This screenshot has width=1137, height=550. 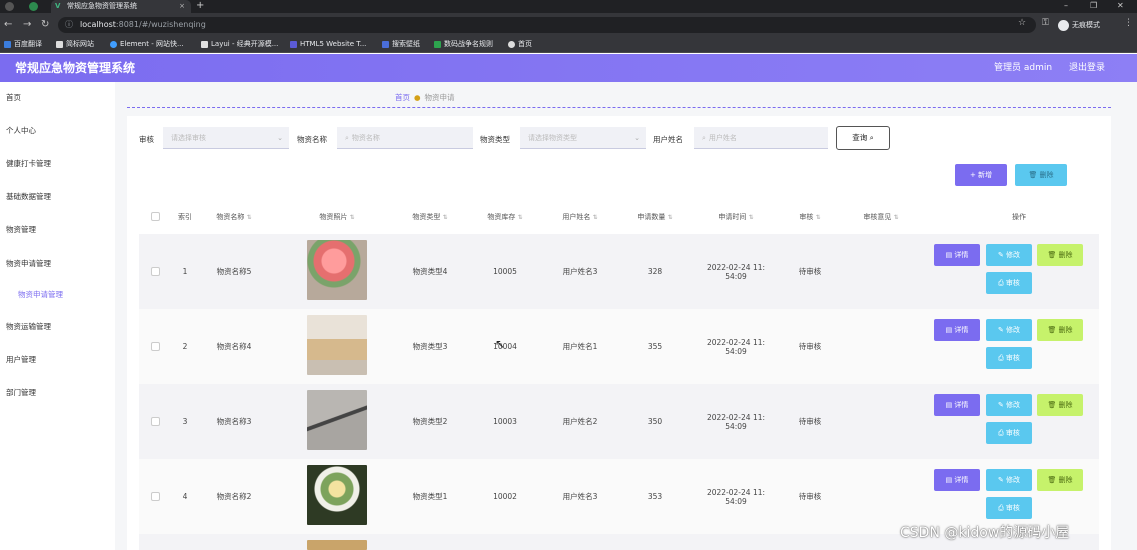 I want to click on th-name: 物资名称 ⇅, so click(x=234, y=217).